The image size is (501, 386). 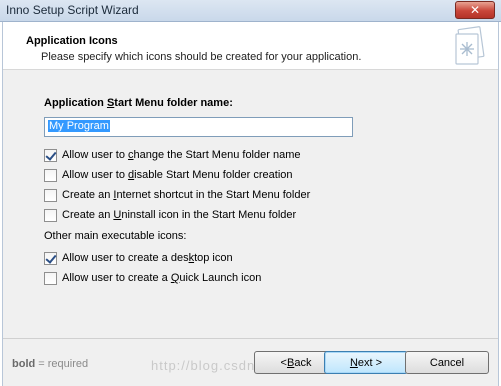 I want to click on start-menu-folder-input: My Program, so click(x=198, y=127).